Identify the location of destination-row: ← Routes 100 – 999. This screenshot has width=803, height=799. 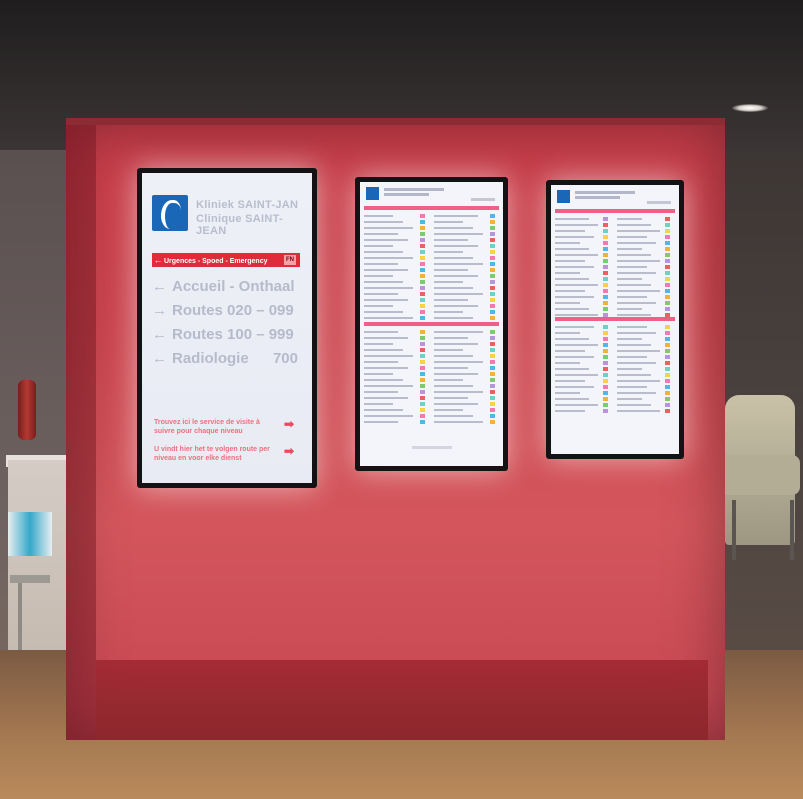
(227, 337).